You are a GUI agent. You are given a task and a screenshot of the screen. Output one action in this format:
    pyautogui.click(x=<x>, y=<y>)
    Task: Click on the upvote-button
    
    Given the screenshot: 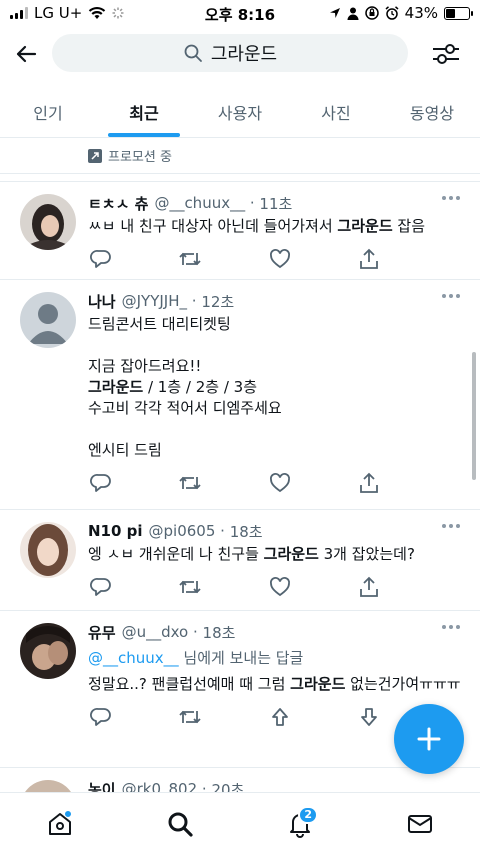 What is the action you would take?
    pyautogui.click(x=280, y=717)
    